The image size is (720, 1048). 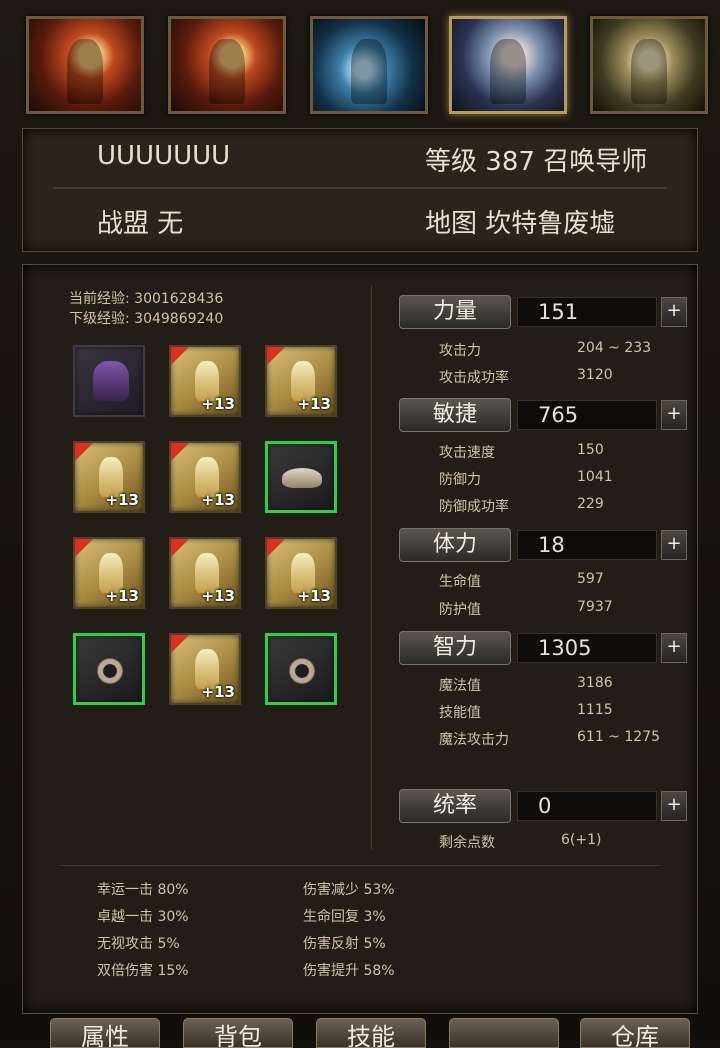 I want to click on command-value: 0, so click(x=587, y=806).